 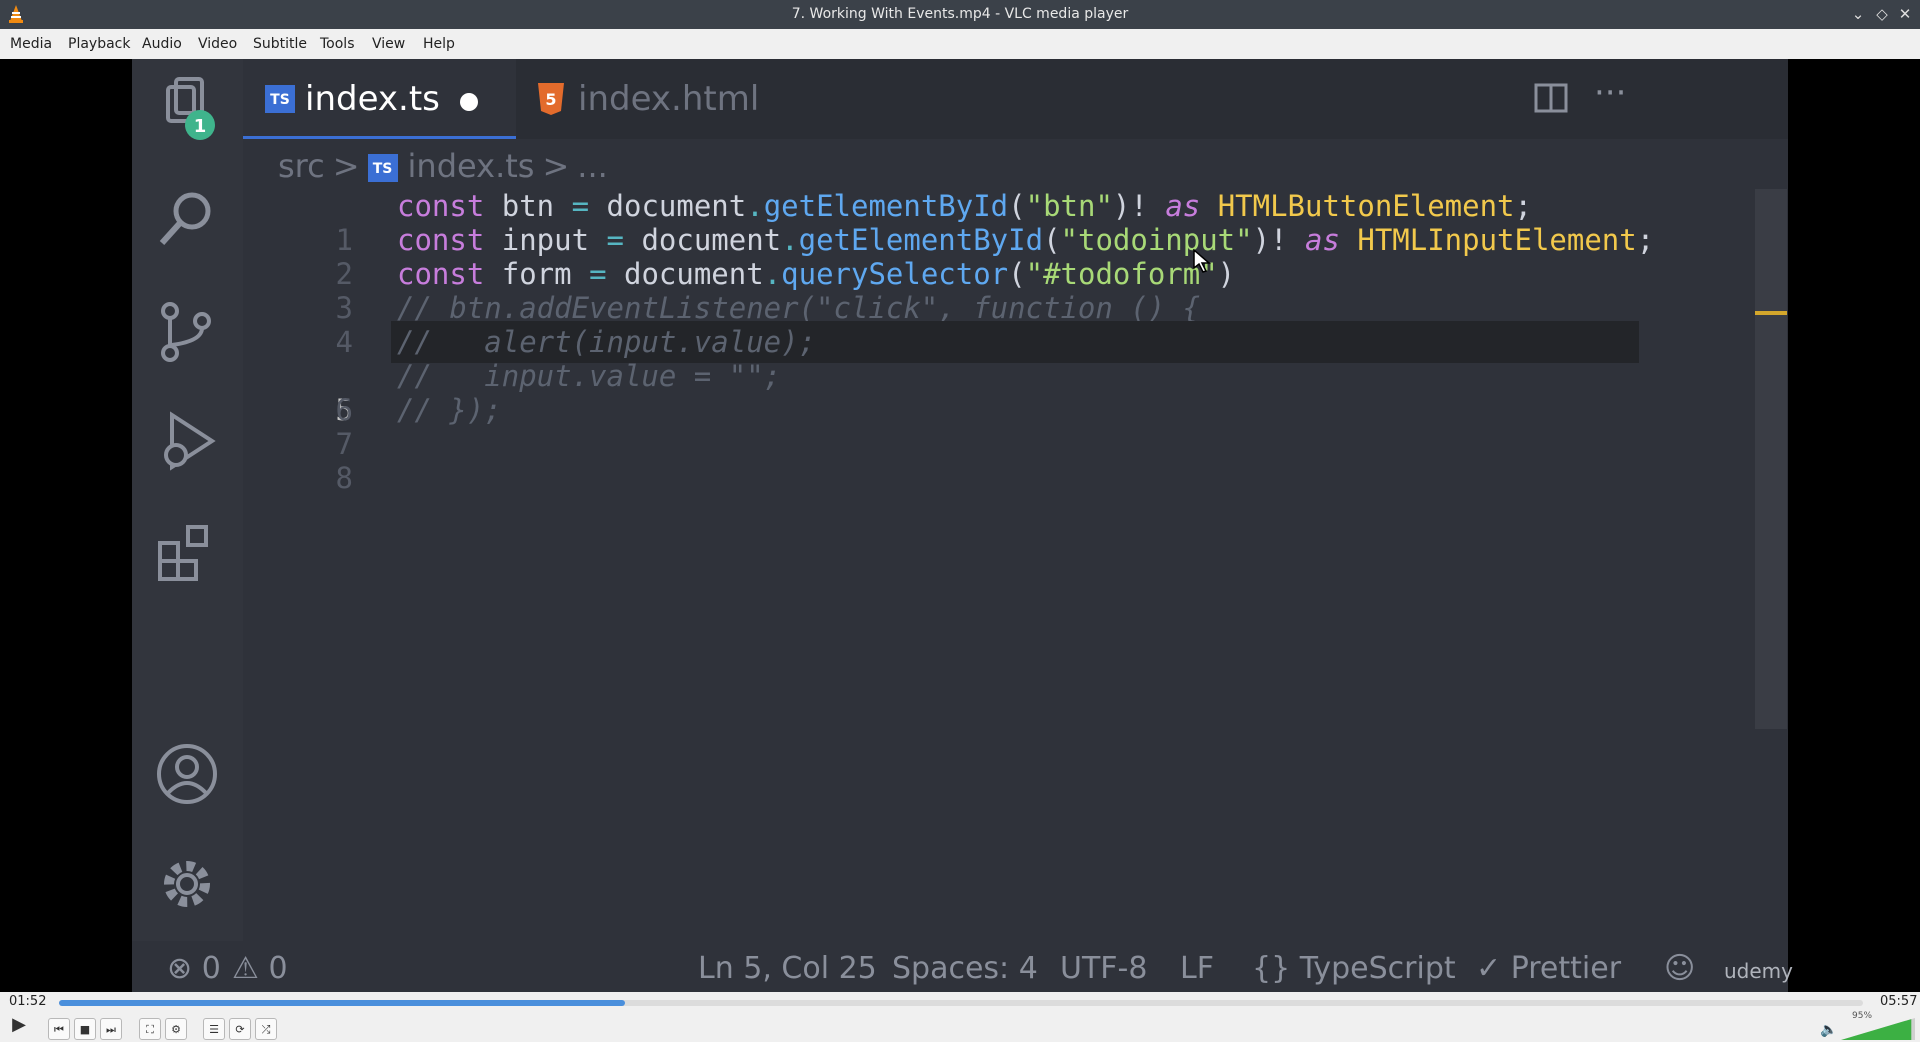 What do you see at coordinates (280, 44) in the screenshot?
I see `menu-subtitle: Subtitle` at bounding box center [280, 44].